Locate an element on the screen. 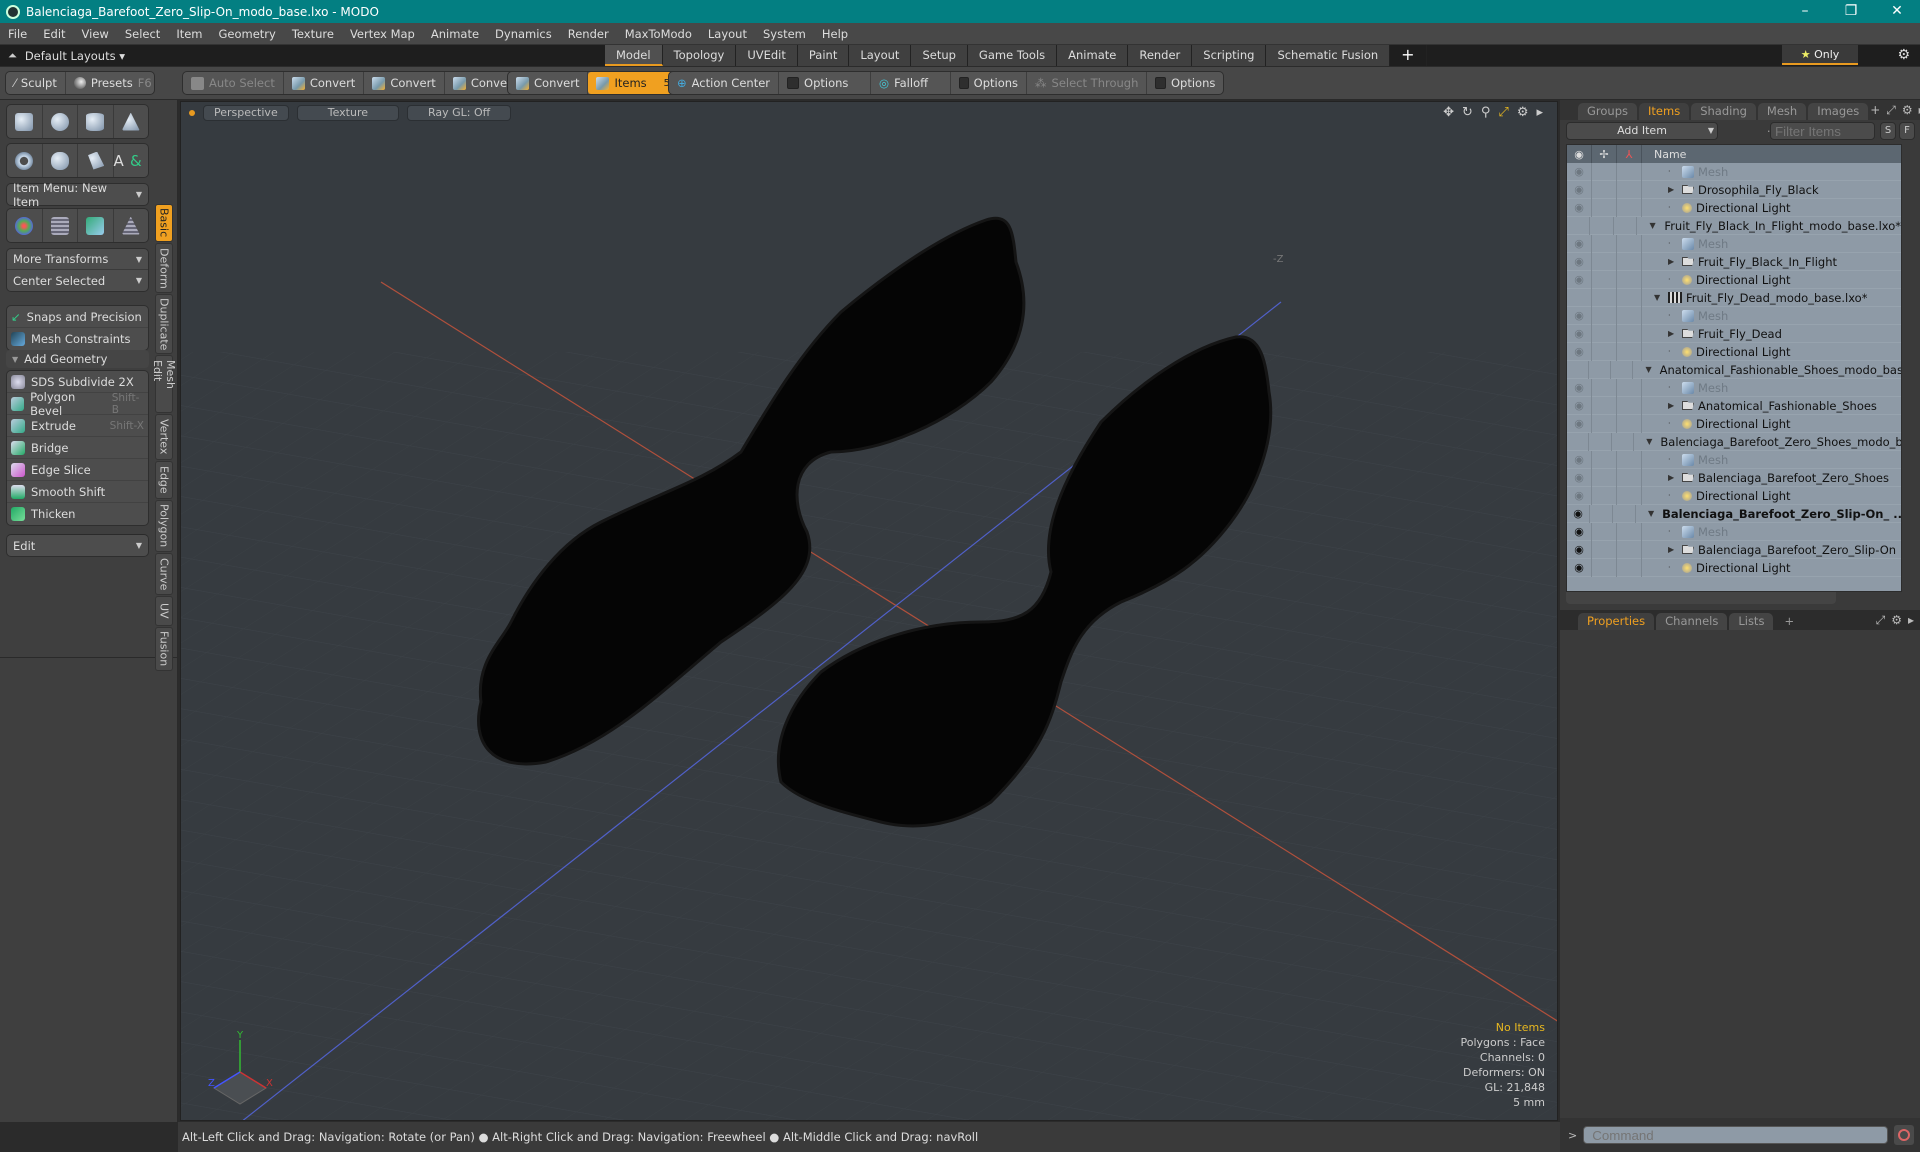  presets-button: Presets F6 is located at coordinates (113, 83).